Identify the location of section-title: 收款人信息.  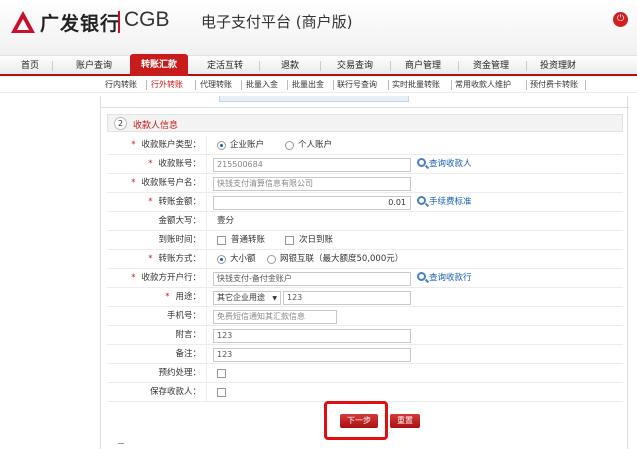
(156, 126).